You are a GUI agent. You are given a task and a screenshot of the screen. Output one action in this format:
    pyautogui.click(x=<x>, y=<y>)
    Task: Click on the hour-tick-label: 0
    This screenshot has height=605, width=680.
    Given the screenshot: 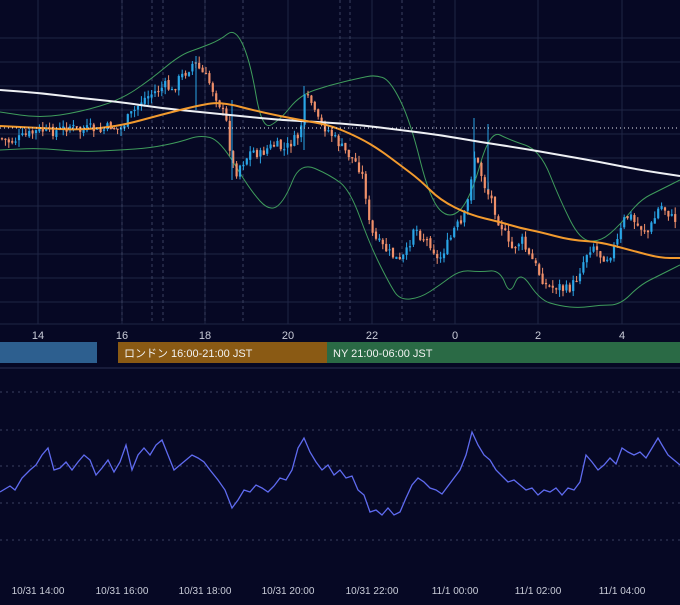 What is the action you would take?
    pyautogui.click(x=455, y=336)
    